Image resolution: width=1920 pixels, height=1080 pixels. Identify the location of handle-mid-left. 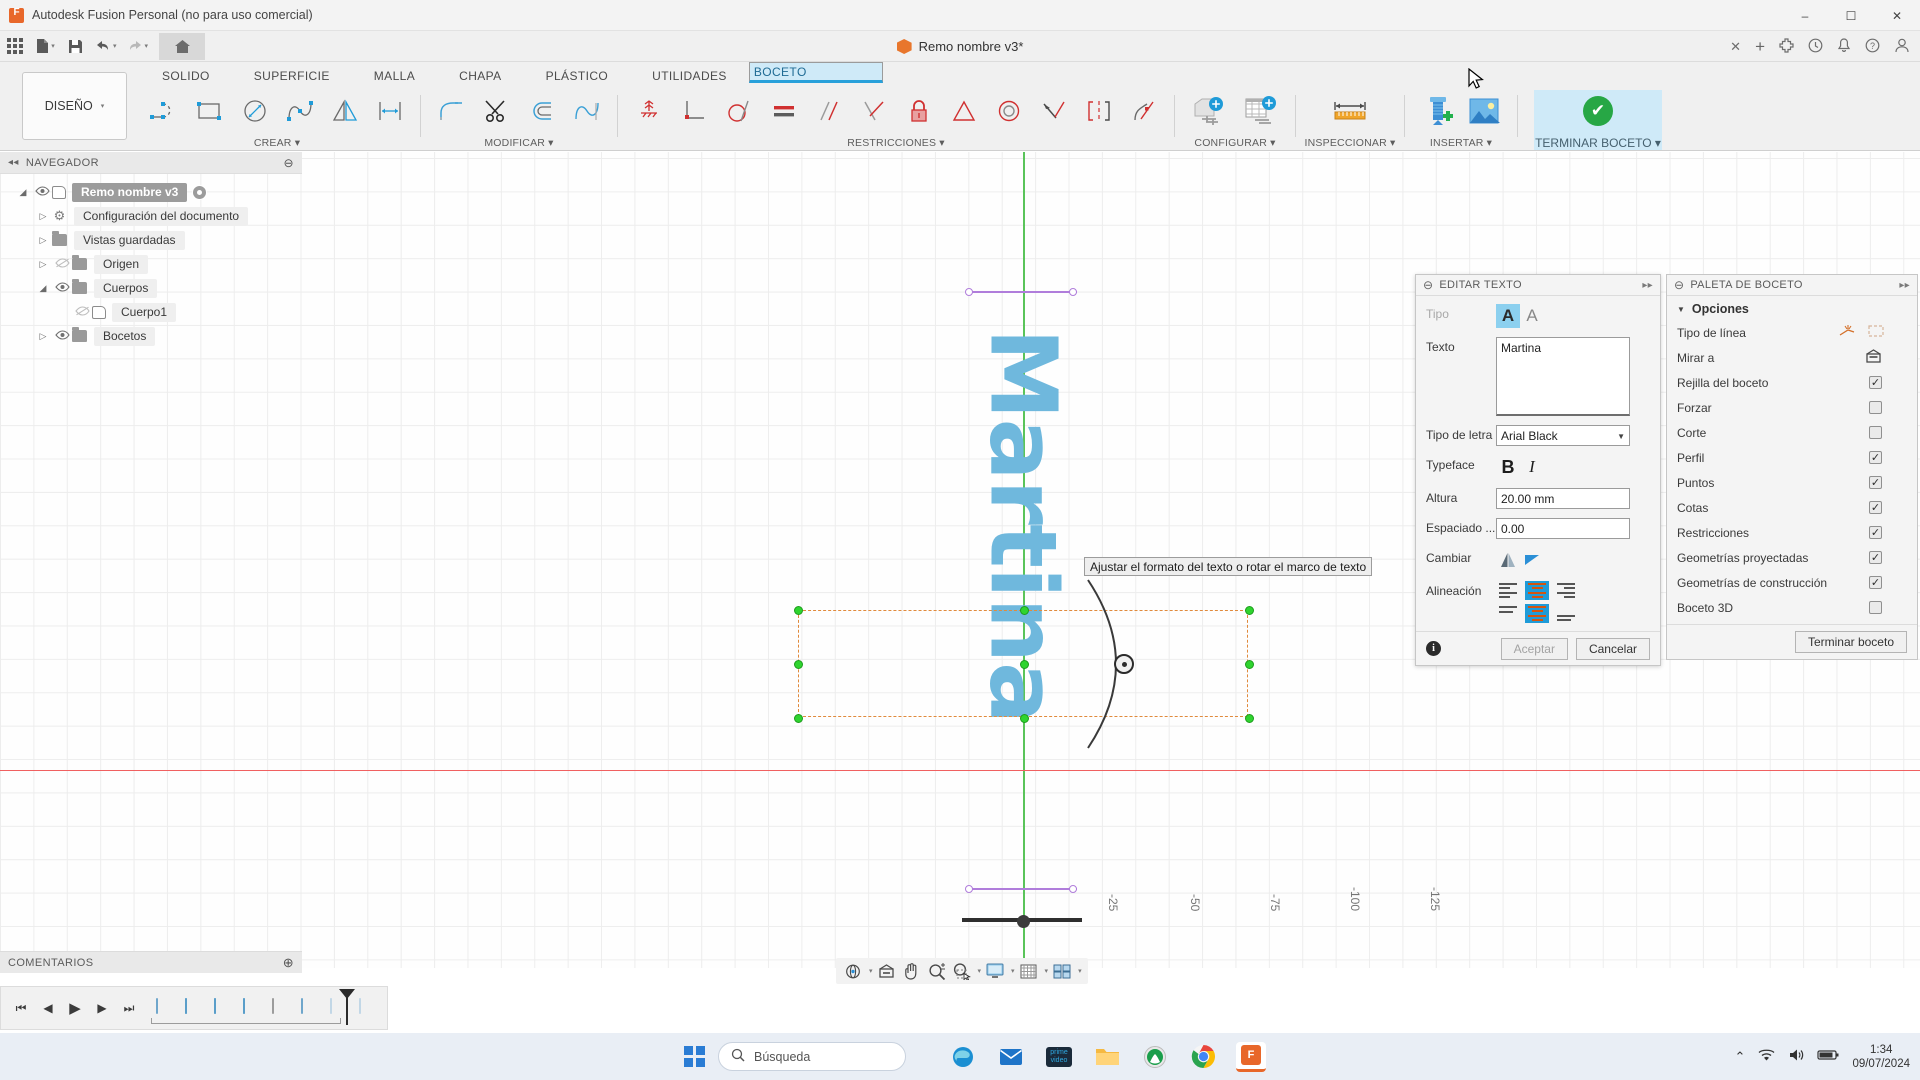
(798, 664).